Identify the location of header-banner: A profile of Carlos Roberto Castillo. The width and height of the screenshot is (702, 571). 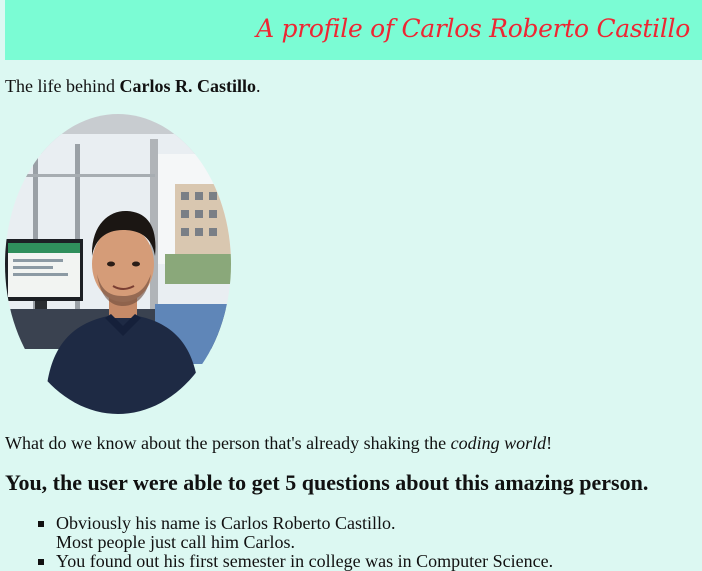
(353, 30).